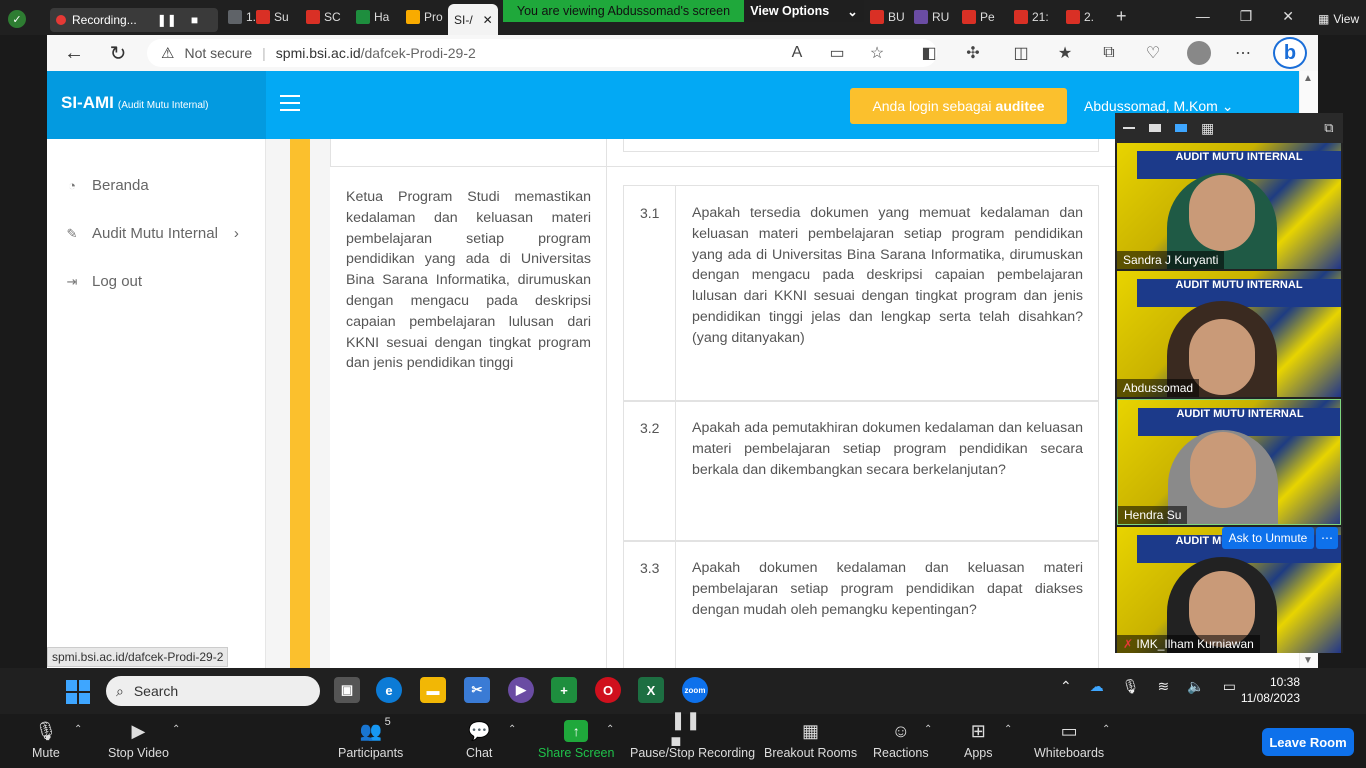 Image resolution: width=1366 pixels, height=768 pixels. Describe the element at coordinates (512, 729) in the screenshot. I see `chat-options-caret-icon: ⌃` at that location.